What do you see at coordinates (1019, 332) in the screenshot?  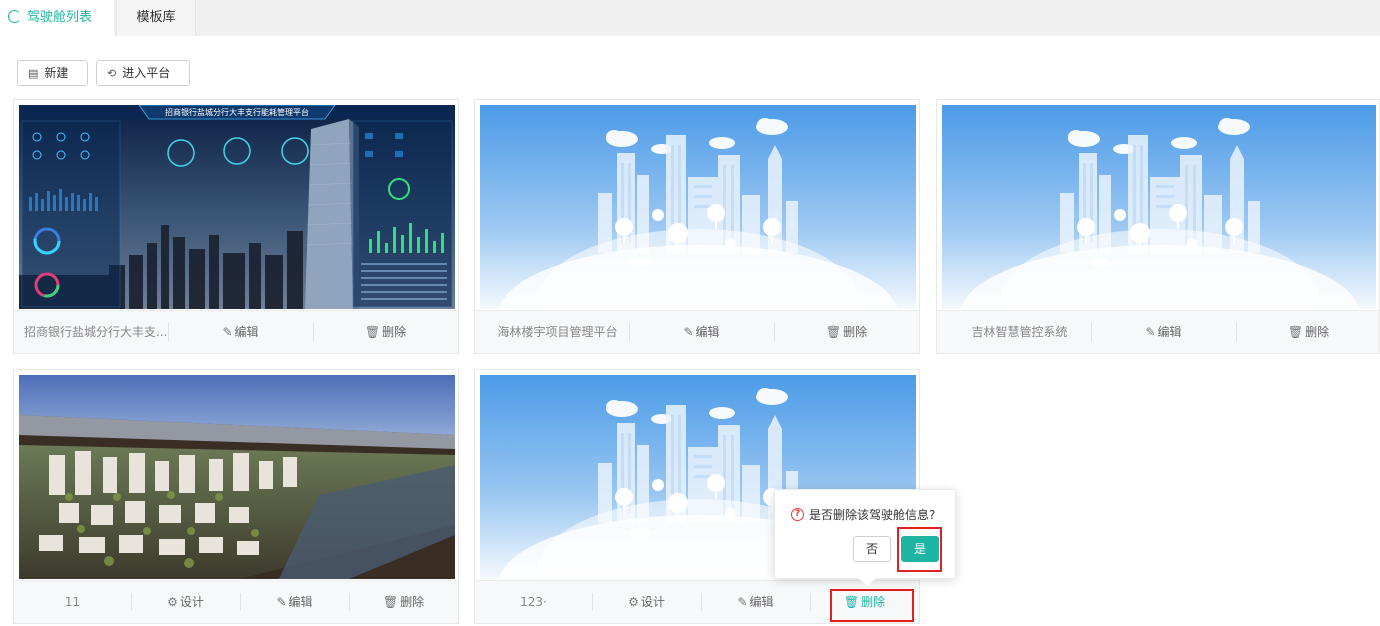 I see `card-name: 吉林智慧管控系统` at bounding box center [1019, 332].